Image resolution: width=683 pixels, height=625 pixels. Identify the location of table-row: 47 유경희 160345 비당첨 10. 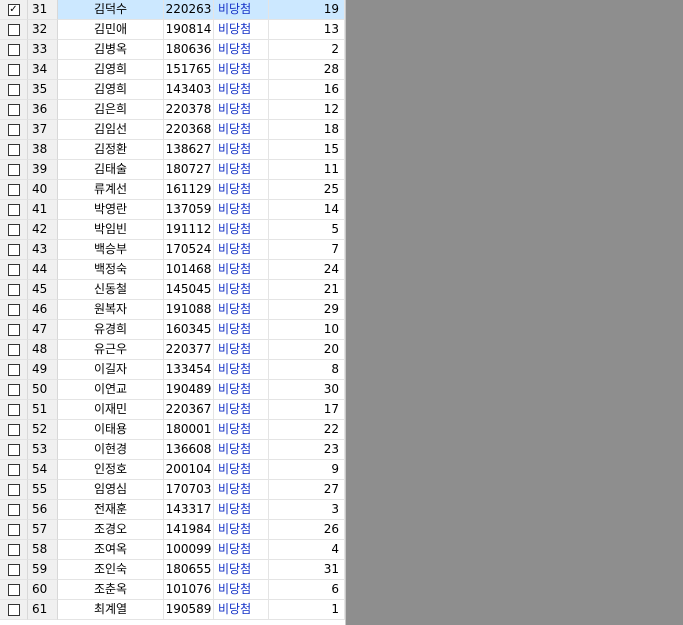
(172, 330).